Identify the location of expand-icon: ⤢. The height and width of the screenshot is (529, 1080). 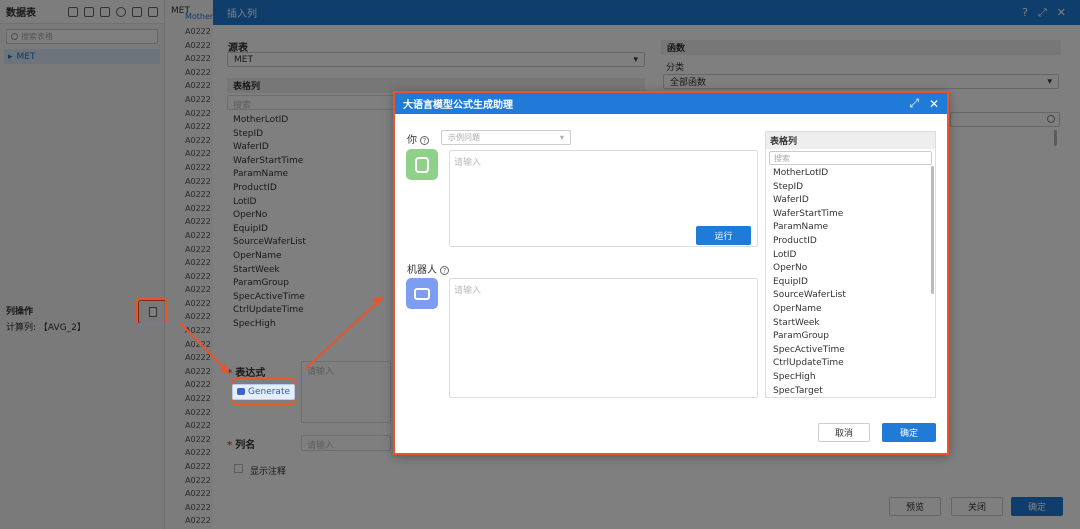
(914, 103).